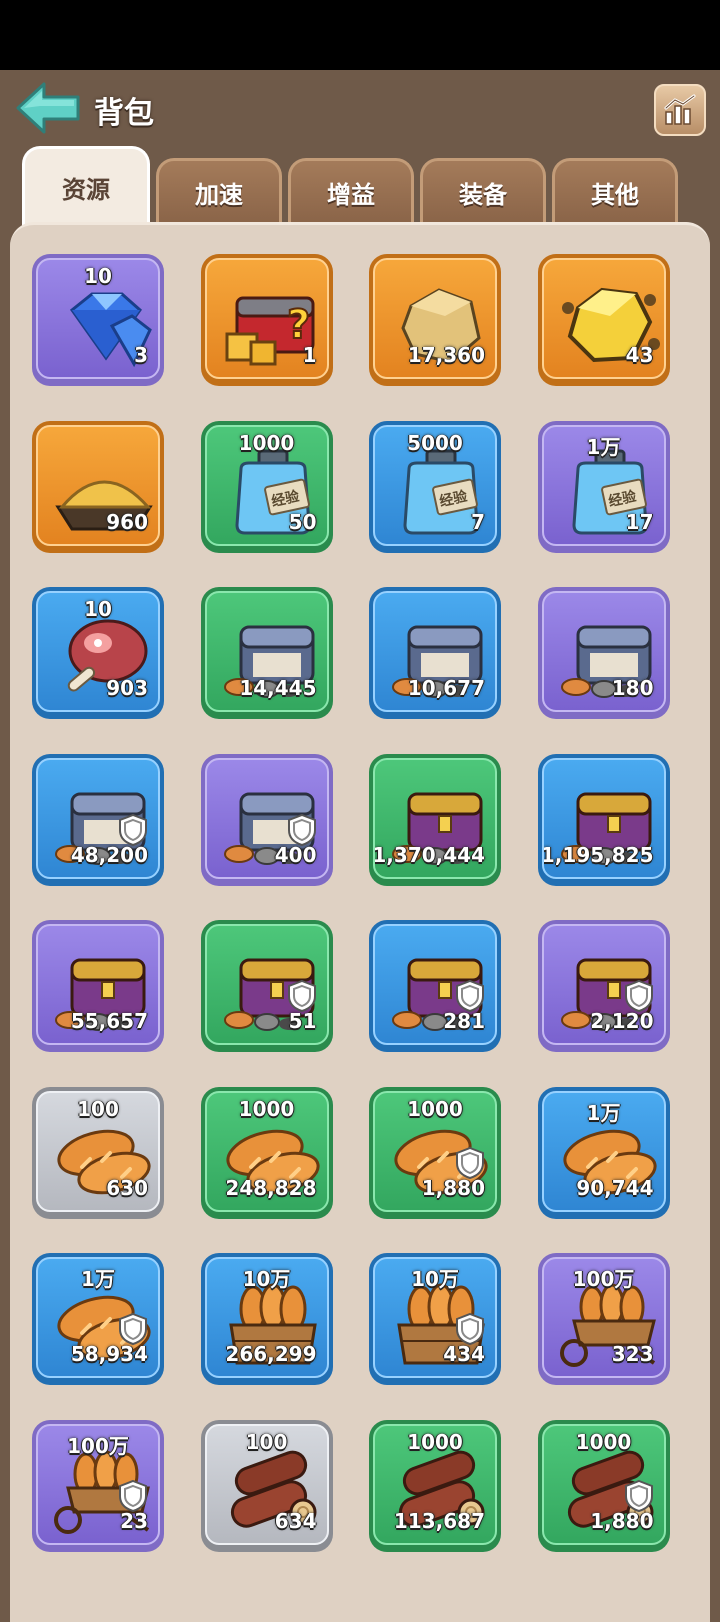 The width and height of the screenshot is (720, 1622). I want to click on inventory-item: 100万 323, so click(603, 1319).